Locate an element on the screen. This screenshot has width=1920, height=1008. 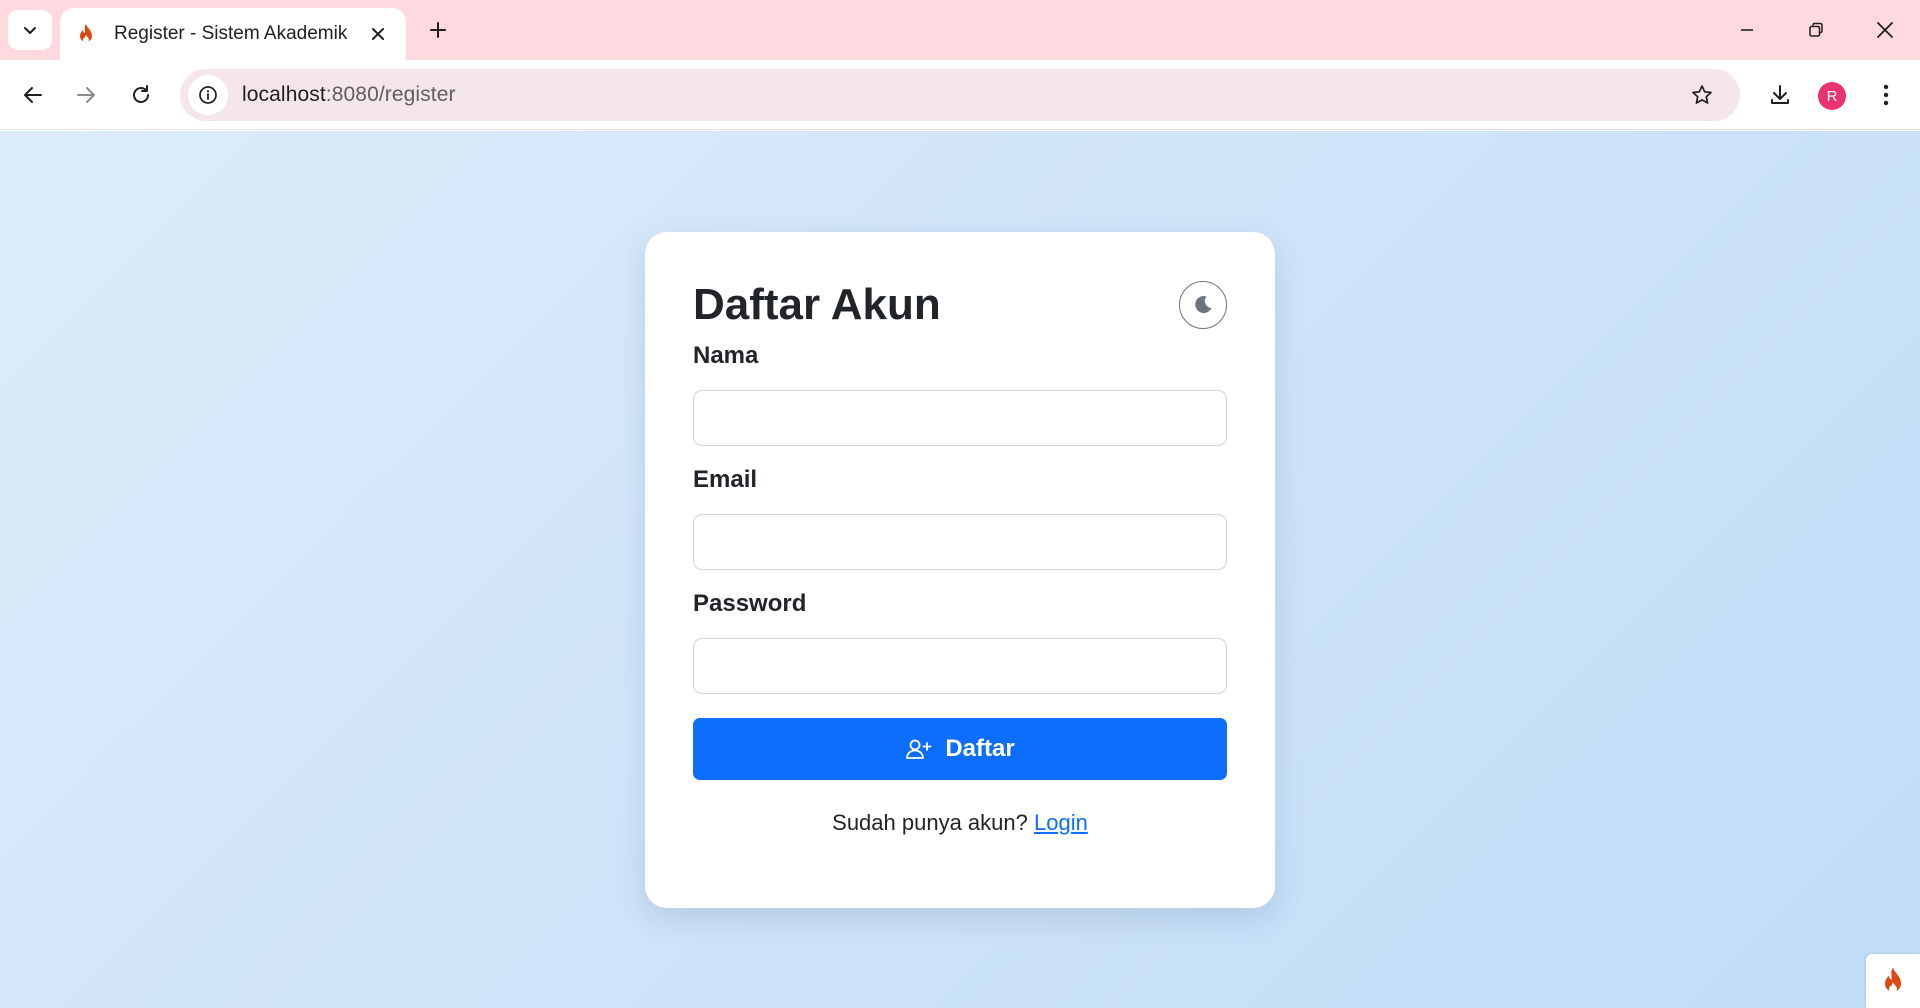
register-submit-label: Daftar is located at coordinates (980, 748).